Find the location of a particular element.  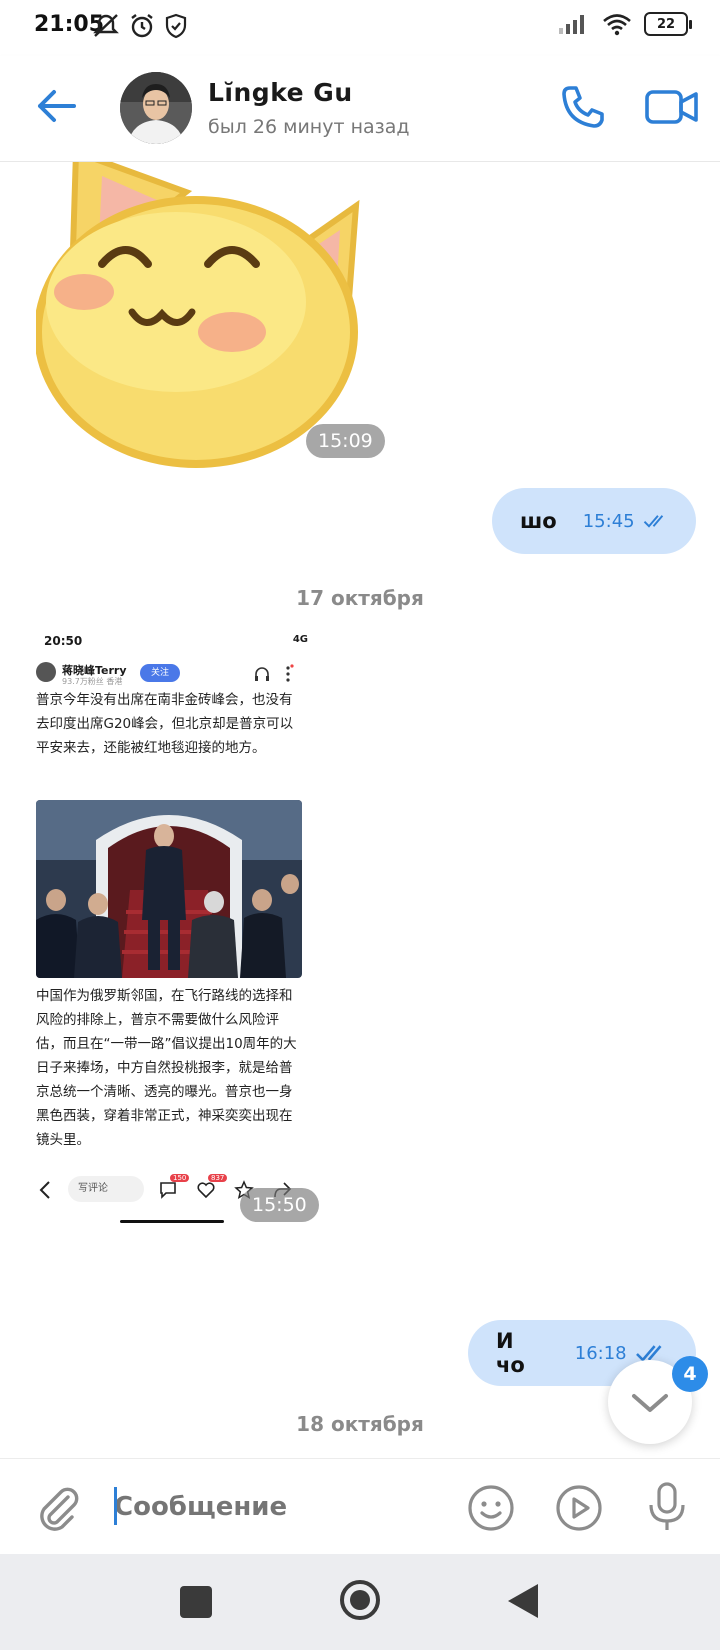

microphone-icon is located at coordinates (667, 1507).